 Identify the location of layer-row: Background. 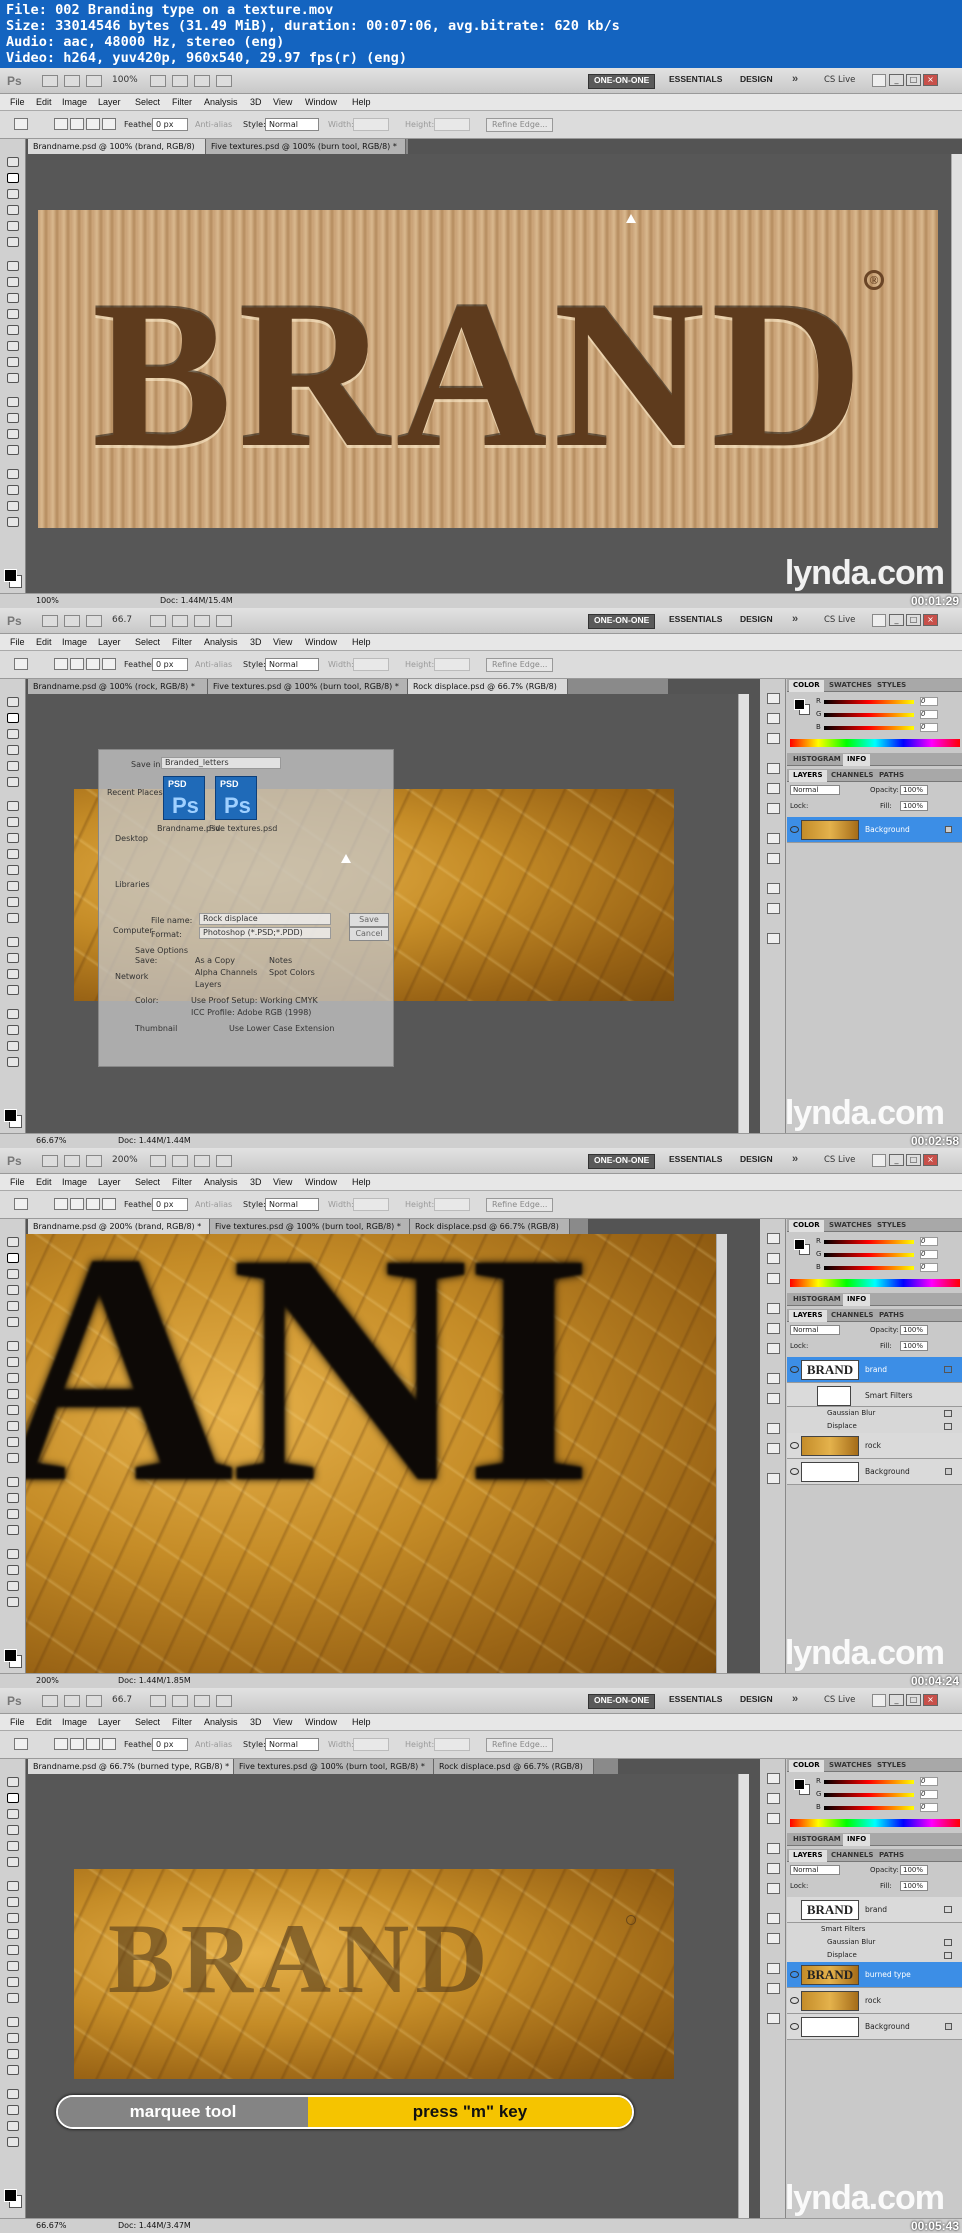
(874, 830).